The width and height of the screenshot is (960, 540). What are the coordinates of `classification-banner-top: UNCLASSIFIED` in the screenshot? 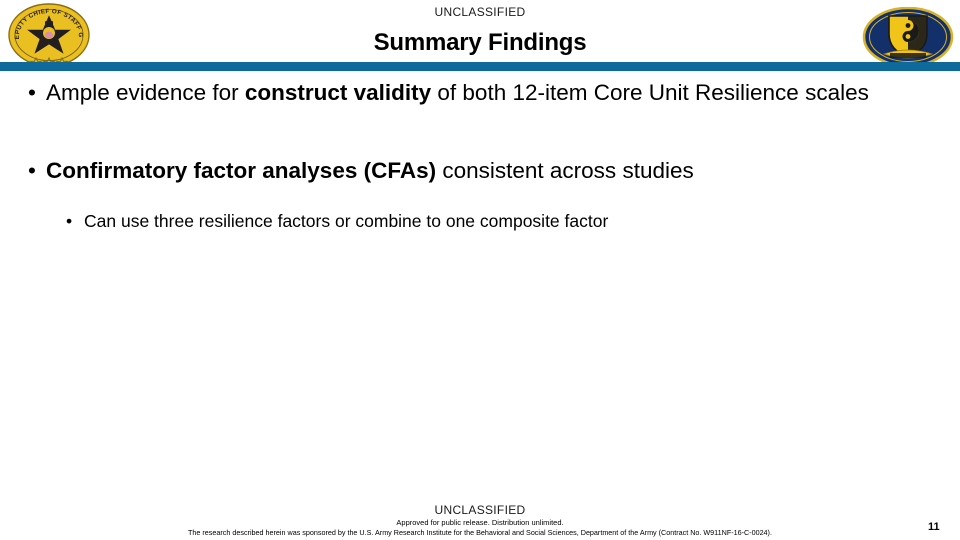 It's located at (480, 12).